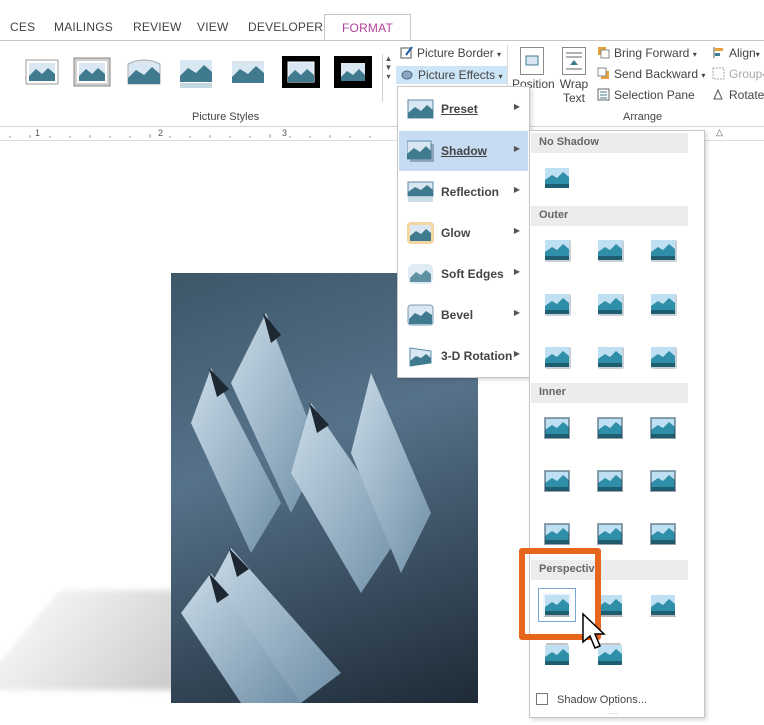  I want to click on position-button: Position, so click(533, 69).